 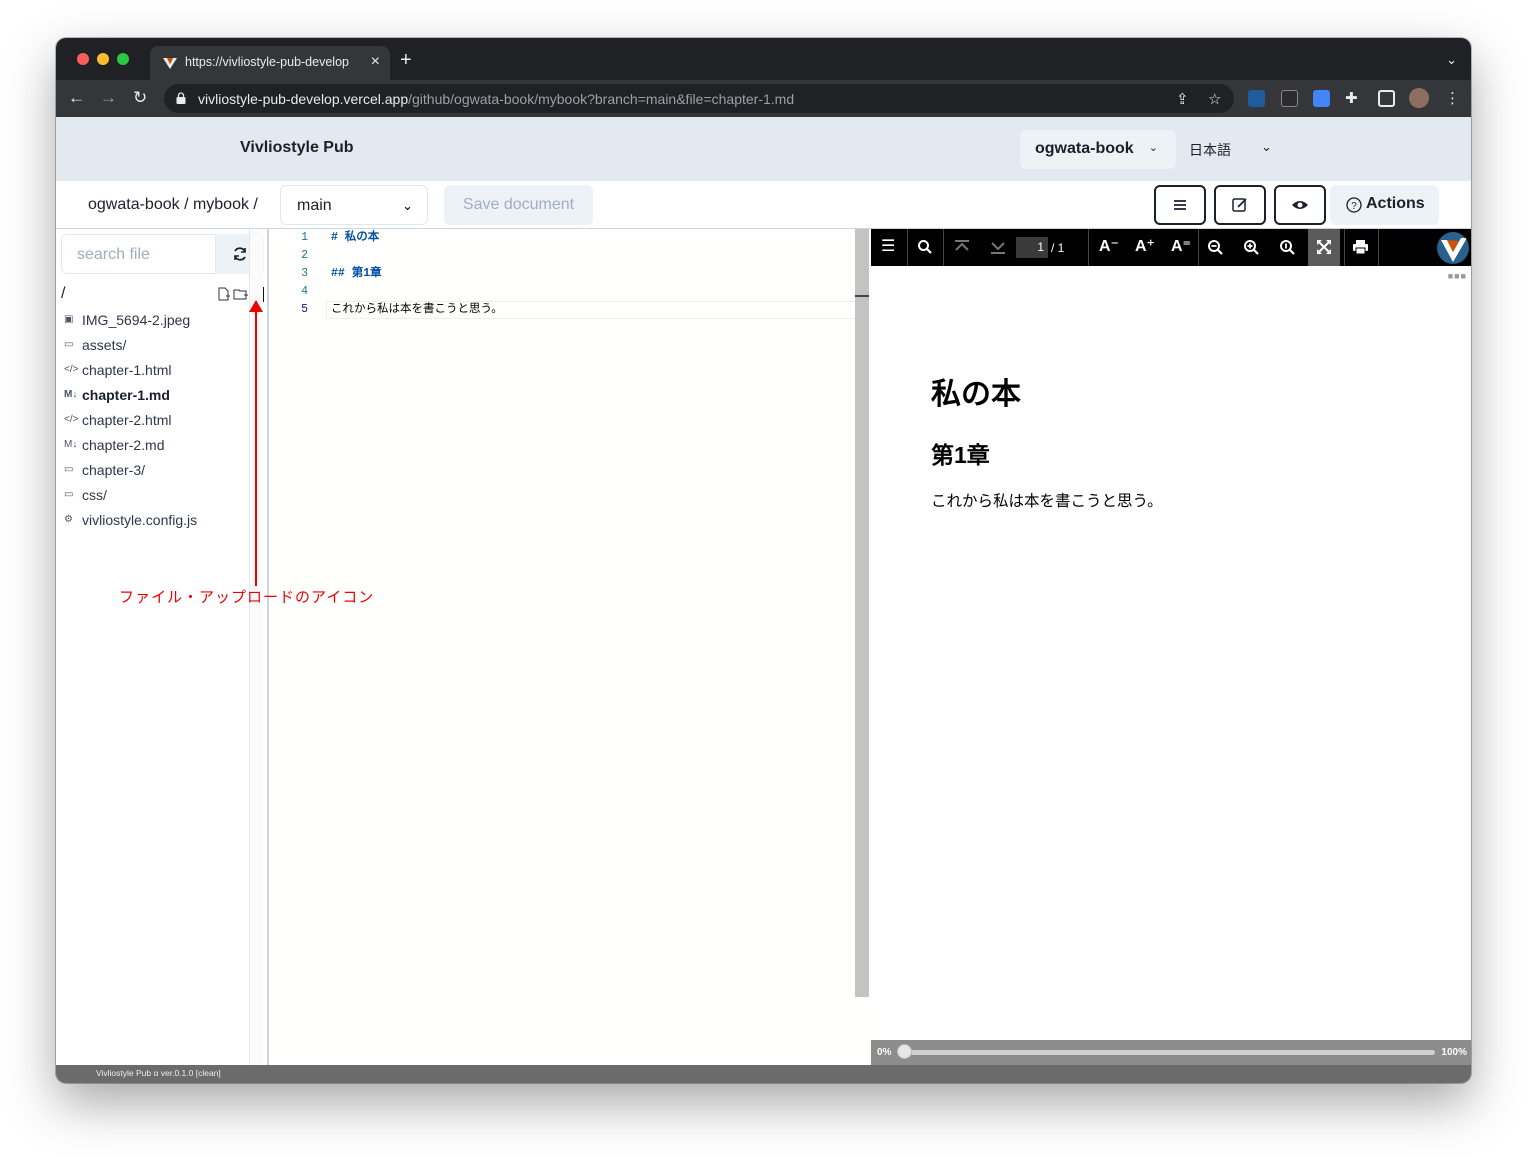 What do you see at coordinates (596, 310) in the screenshot?
I see `code-line: これから私は本を書こうと思う。` at bounding box center [596, 310].